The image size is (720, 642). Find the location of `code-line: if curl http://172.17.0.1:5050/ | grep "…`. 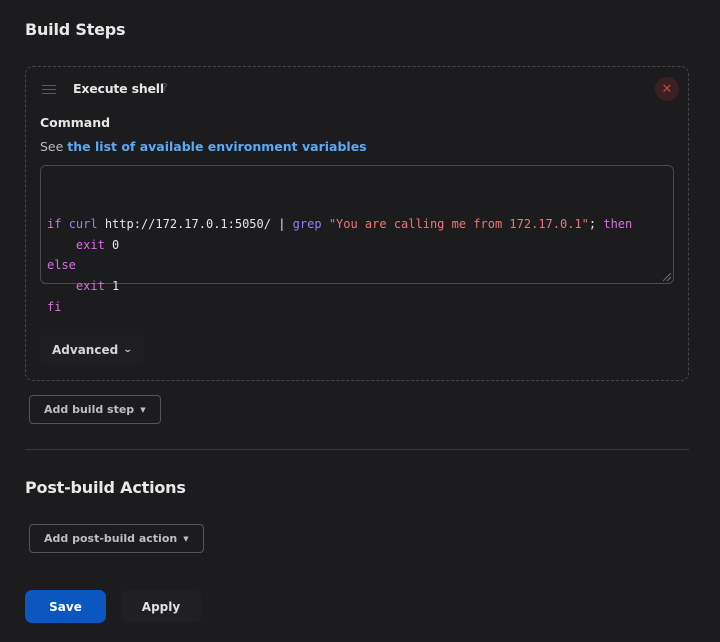

code-line: if curl http://172.17.0.1:5050/ | grep "… is located at coordinates (357, 224).